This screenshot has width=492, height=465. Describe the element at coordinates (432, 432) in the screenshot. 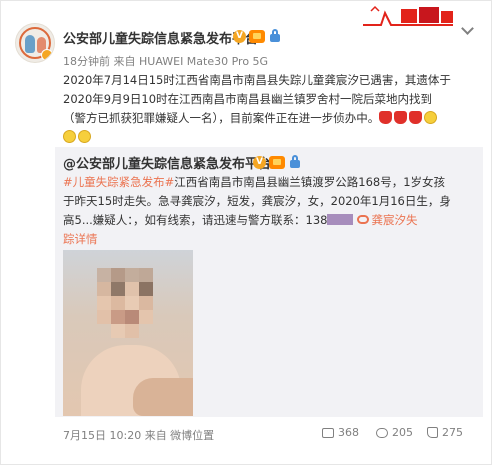

I see `like-icon` at that location.